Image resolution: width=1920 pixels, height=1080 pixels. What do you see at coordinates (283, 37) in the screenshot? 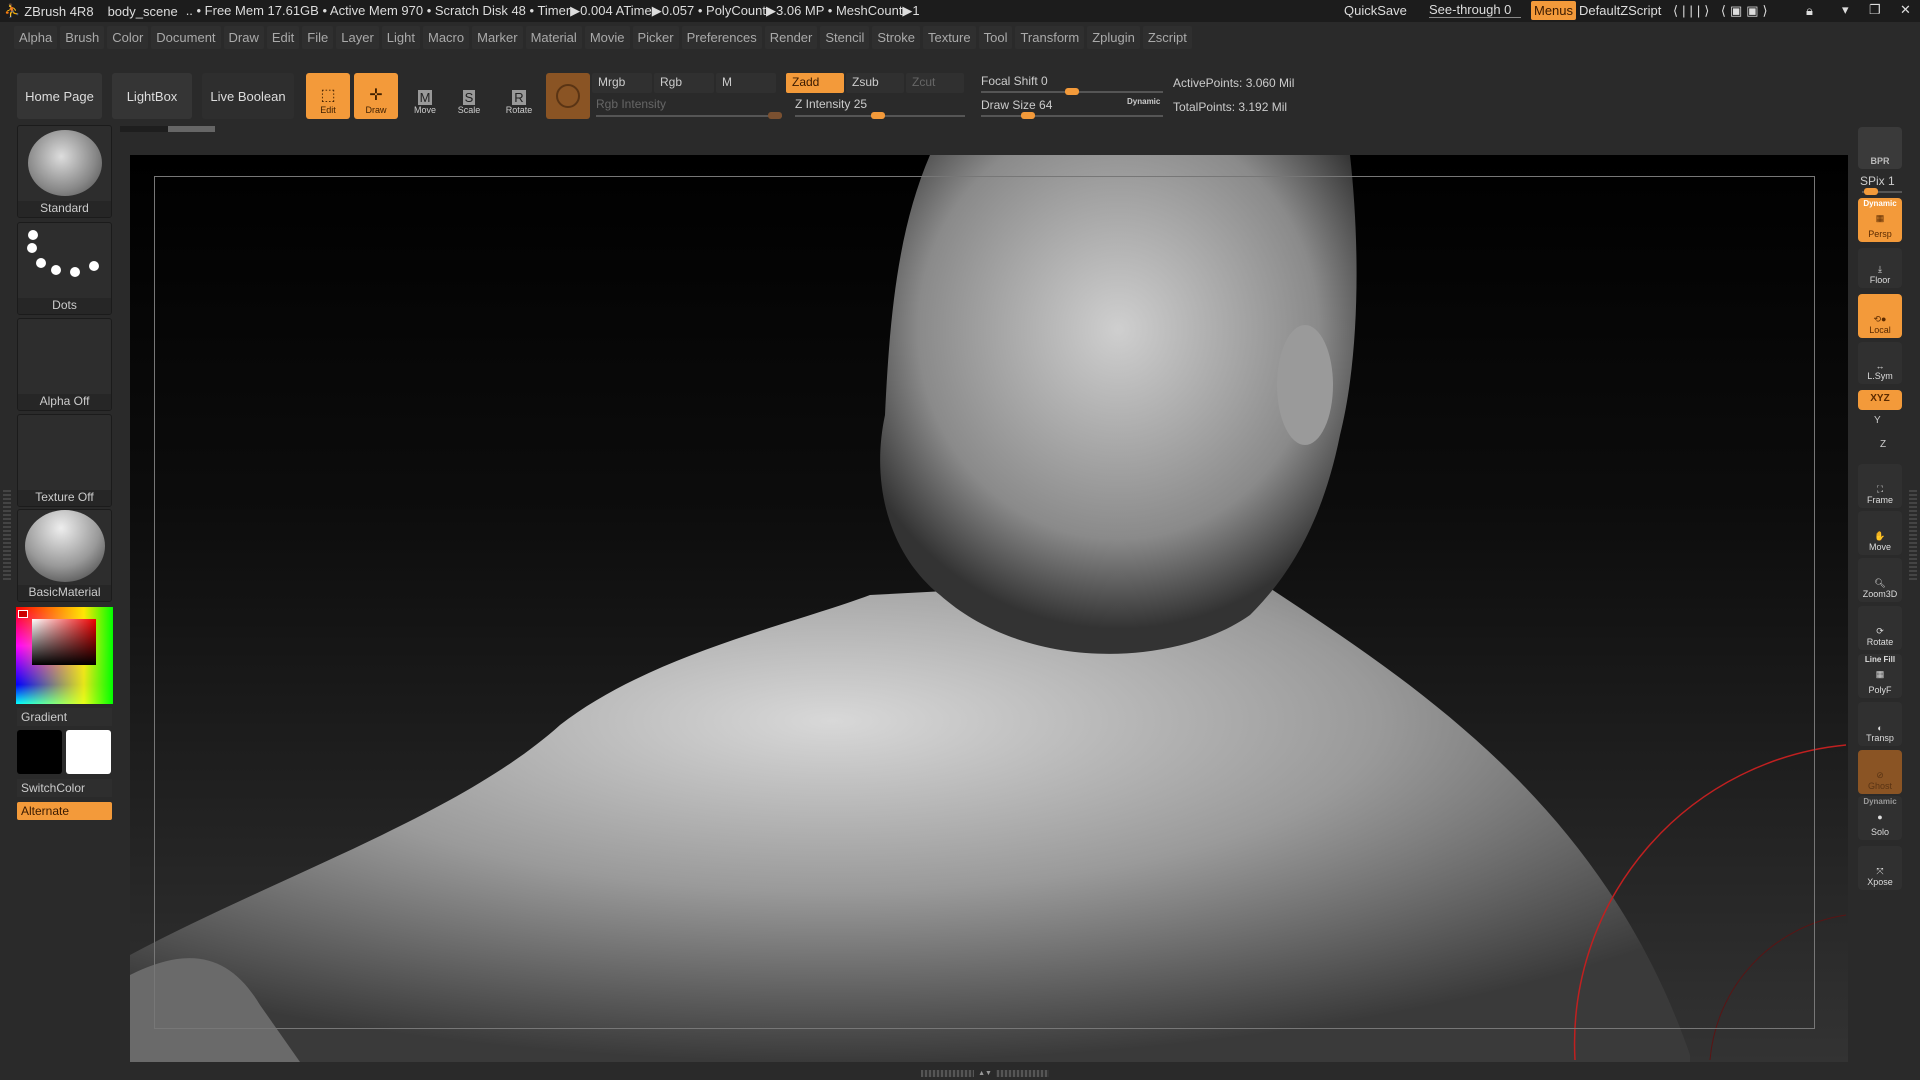
I see `menu-edit: Edit` at bounding box center [283, 37].